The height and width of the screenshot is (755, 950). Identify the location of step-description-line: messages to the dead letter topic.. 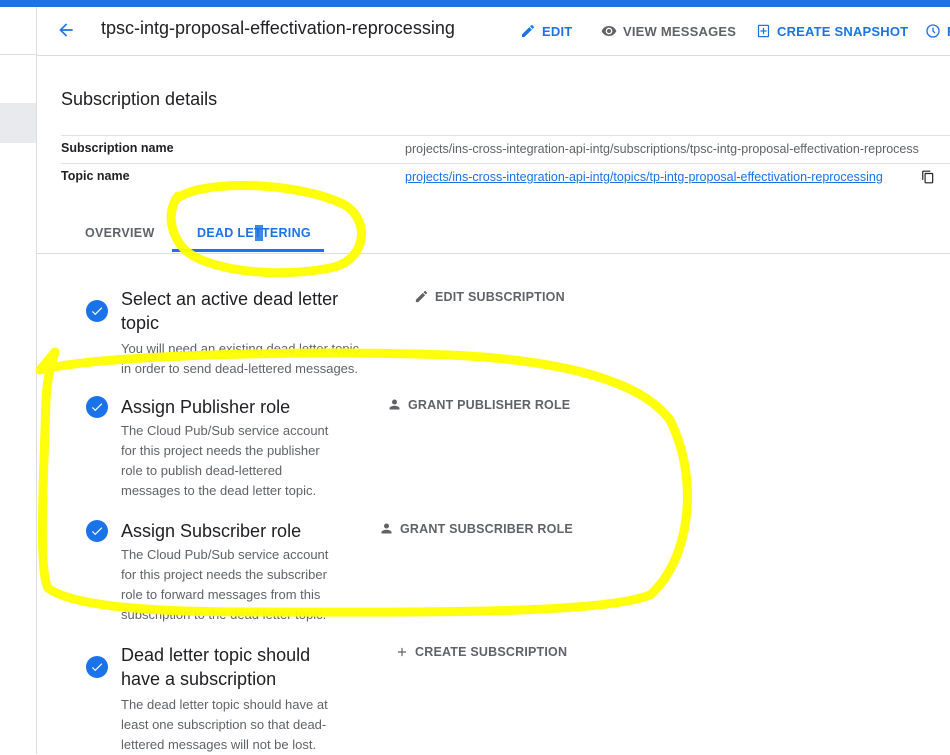
(219, 490).